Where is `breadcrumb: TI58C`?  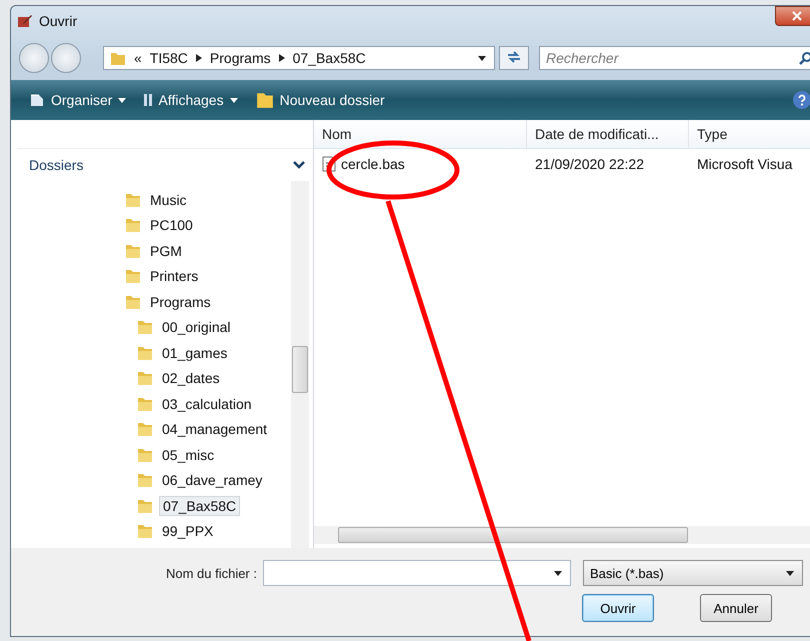 breadcrumb: TI58C is located at coordinates (169, 58).